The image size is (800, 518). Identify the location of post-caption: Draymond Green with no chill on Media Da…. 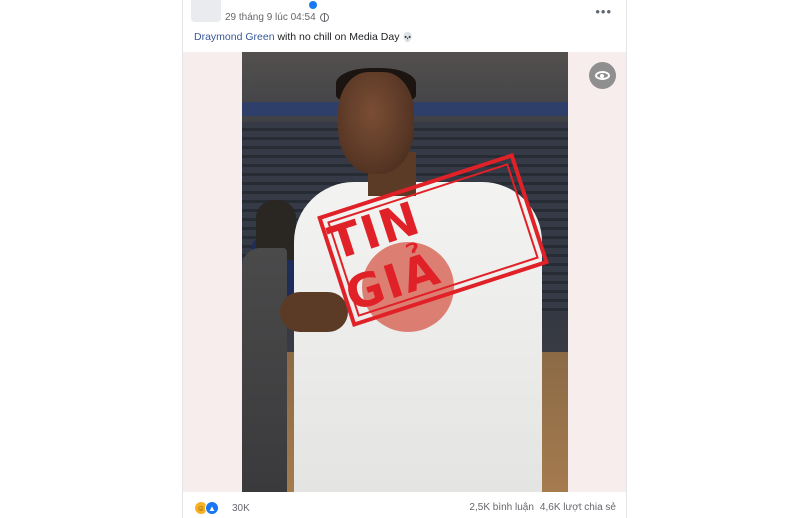
(304, 37).